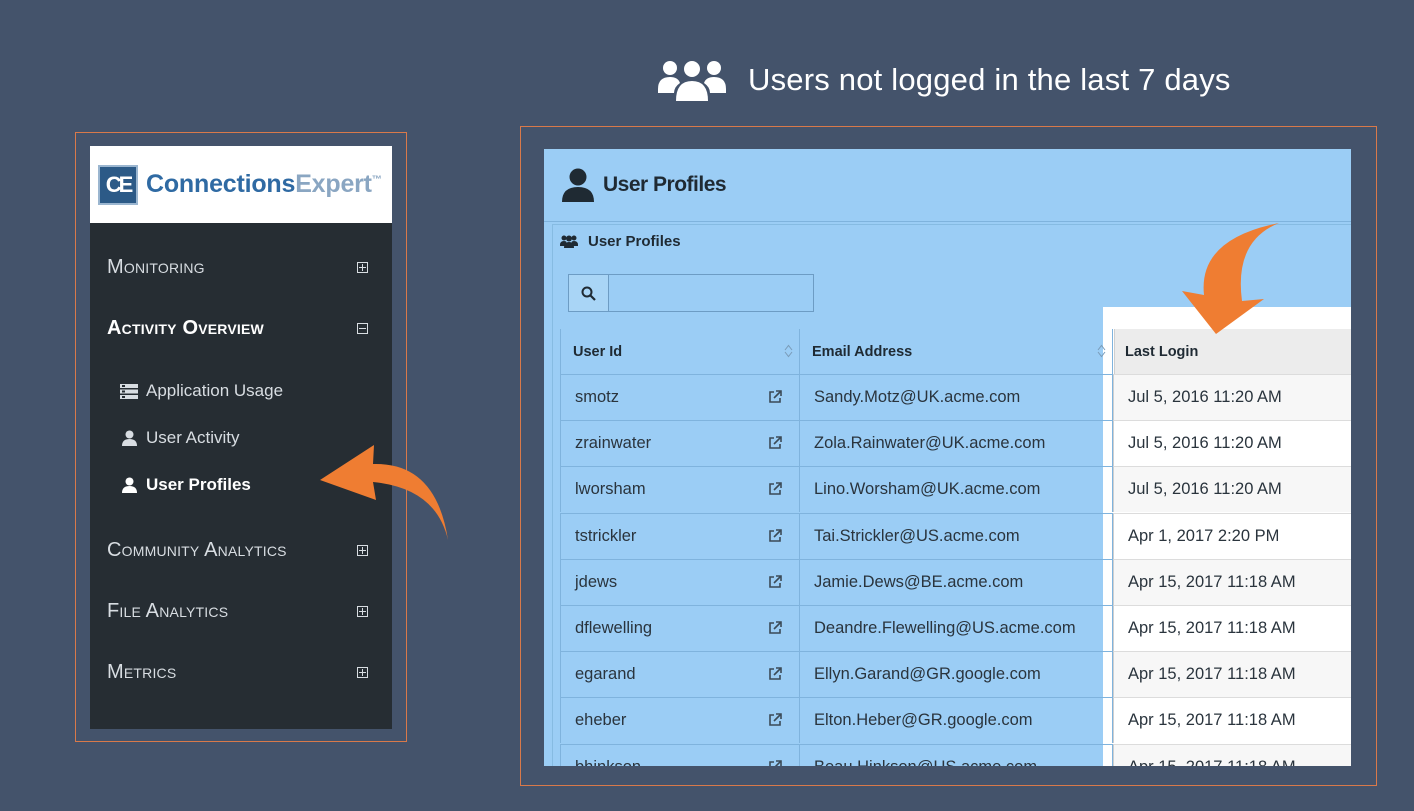 The image size is (1414, 811). Describe the element at coordinates (1232, 535) in the screenshot. I see `cell-last-login: Apr 1, 2017 2:20 PM` at that location.